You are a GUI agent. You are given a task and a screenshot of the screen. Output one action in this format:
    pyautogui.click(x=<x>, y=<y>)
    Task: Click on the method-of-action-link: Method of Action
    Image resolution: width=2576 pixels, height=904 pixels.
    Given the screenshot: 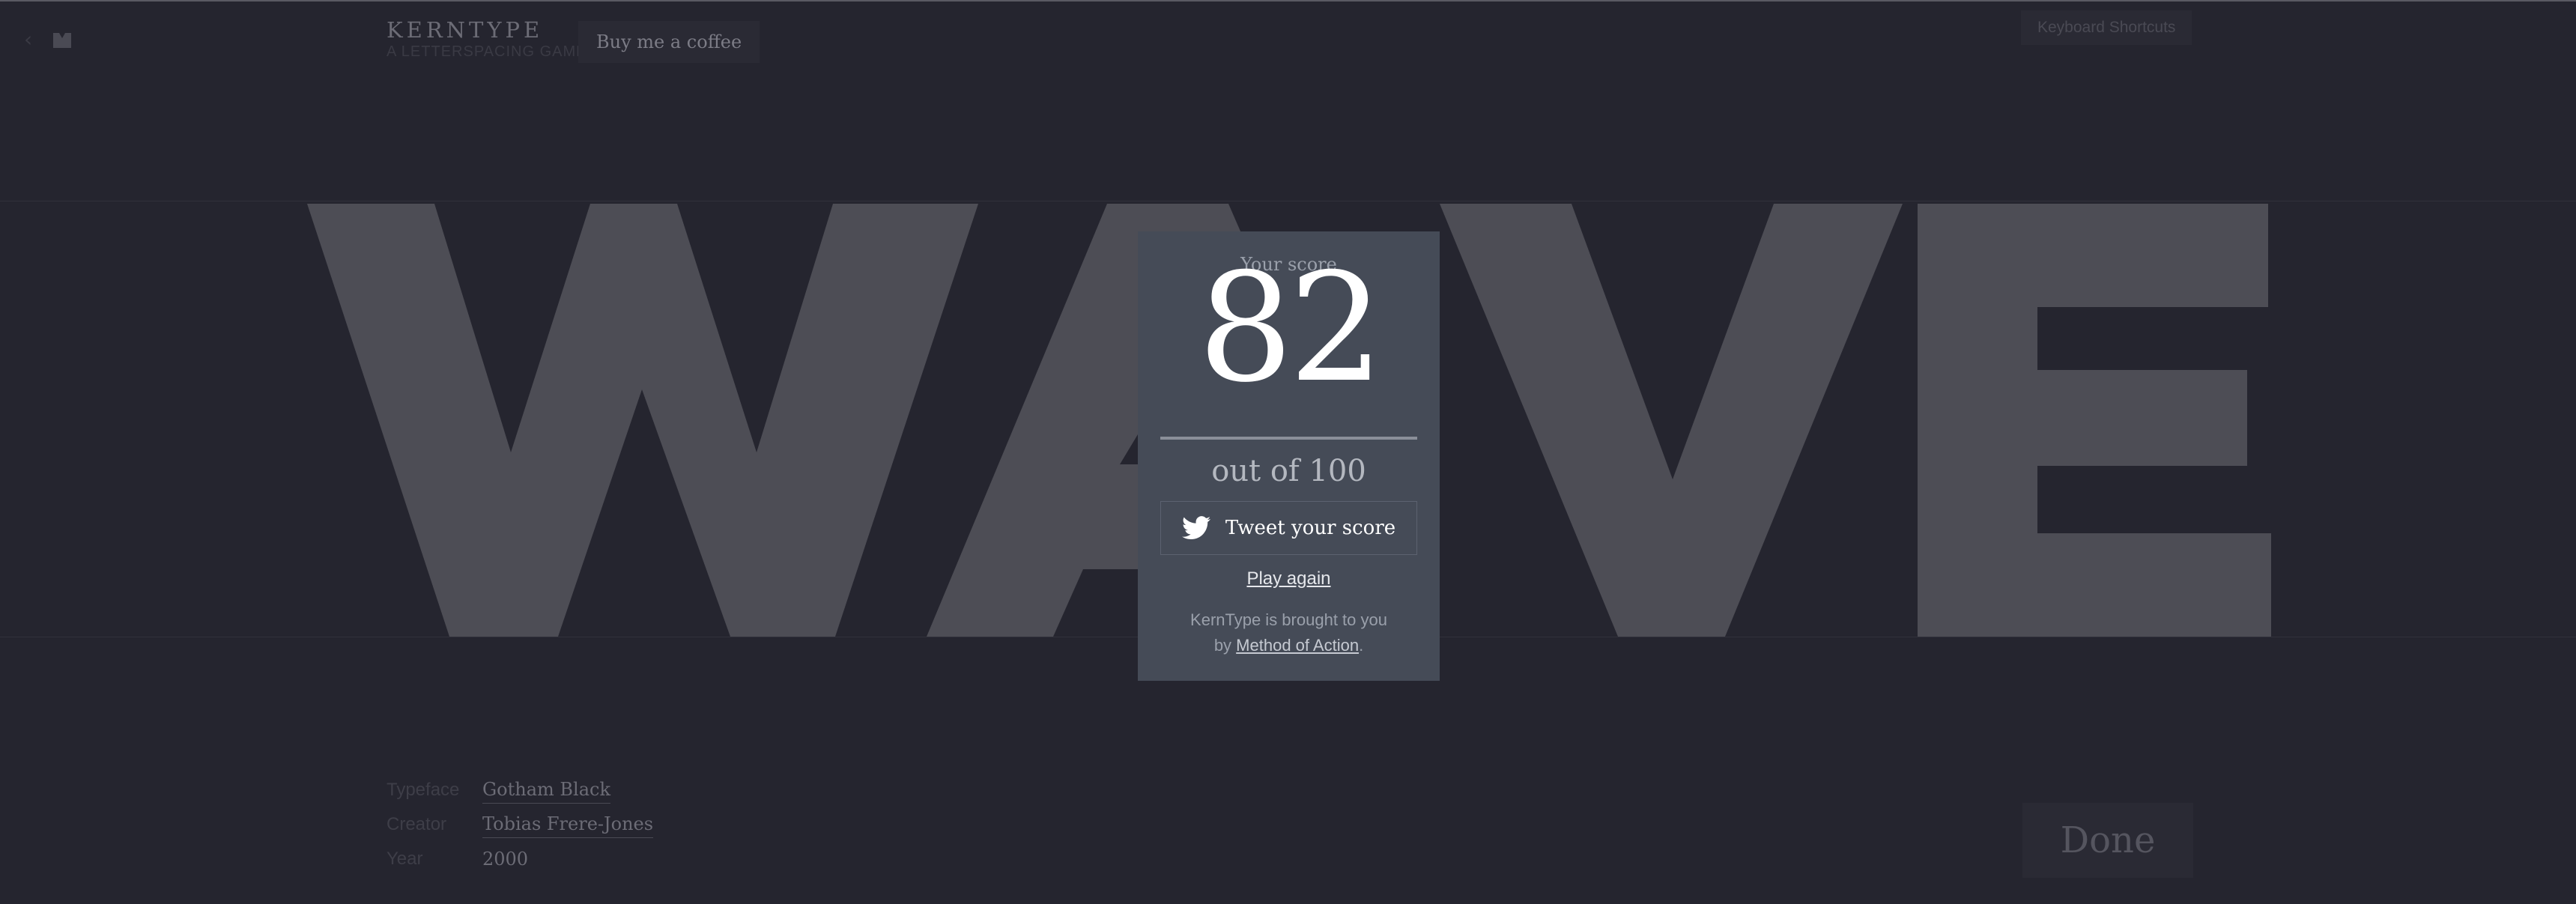 What is the action you would take?
    pyautogui.click(x=1297, y=645)
    